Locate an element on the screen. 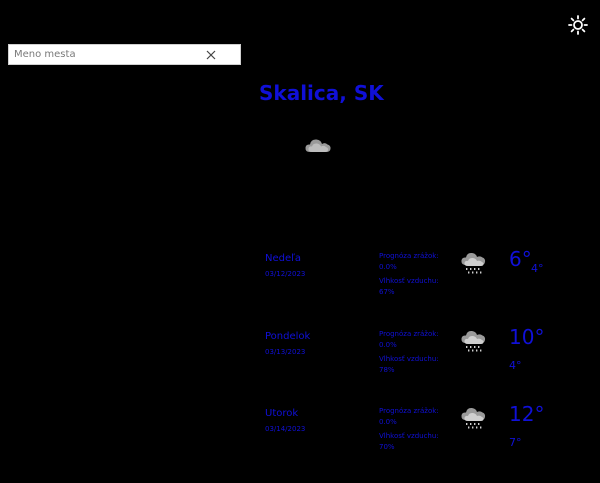  humidity: Vlhkosť vzduchu: 78% is located at coordinates (409, 364).